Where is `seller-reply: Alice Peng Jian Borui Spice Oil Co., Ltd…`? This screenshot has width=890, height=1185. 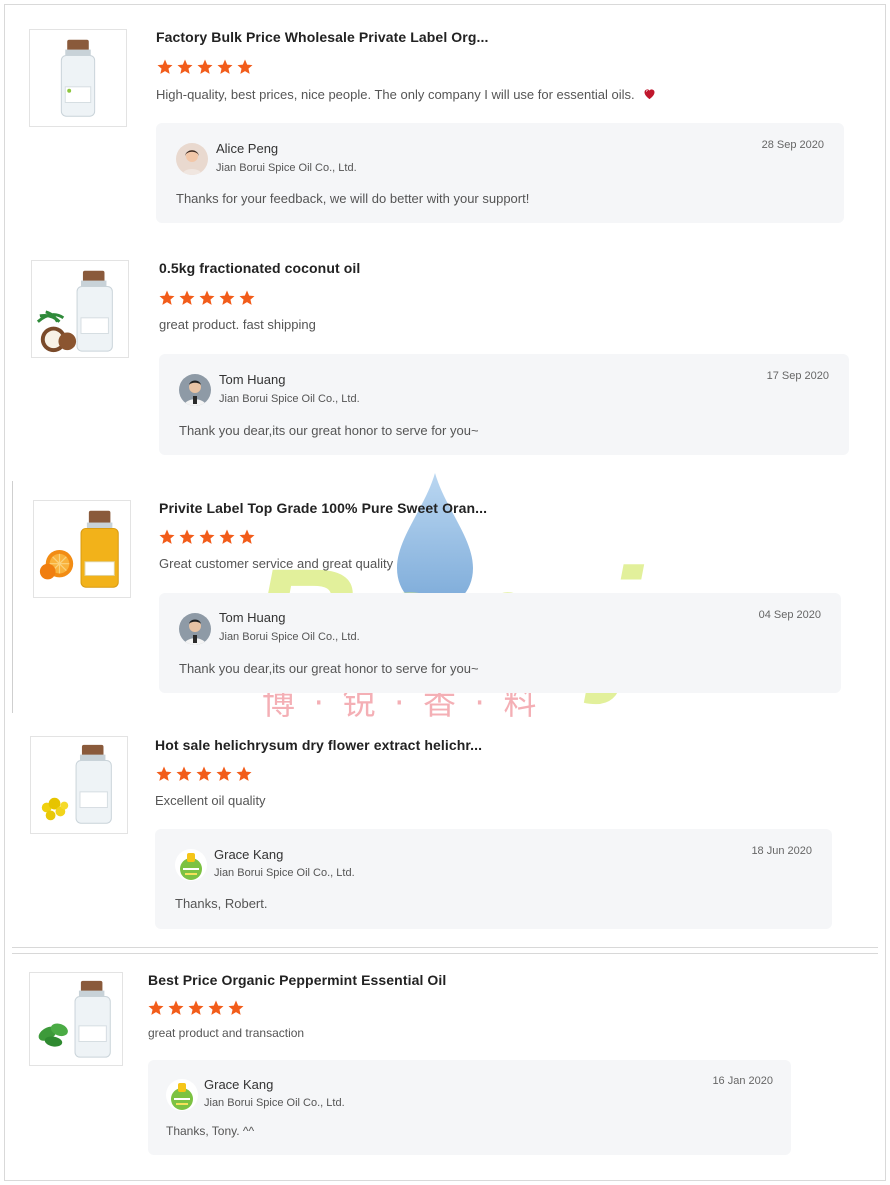 seller-reply: Alice Peng Jian Borui Spice Oil Co., Ltd… is located at coordinates (500, 173).